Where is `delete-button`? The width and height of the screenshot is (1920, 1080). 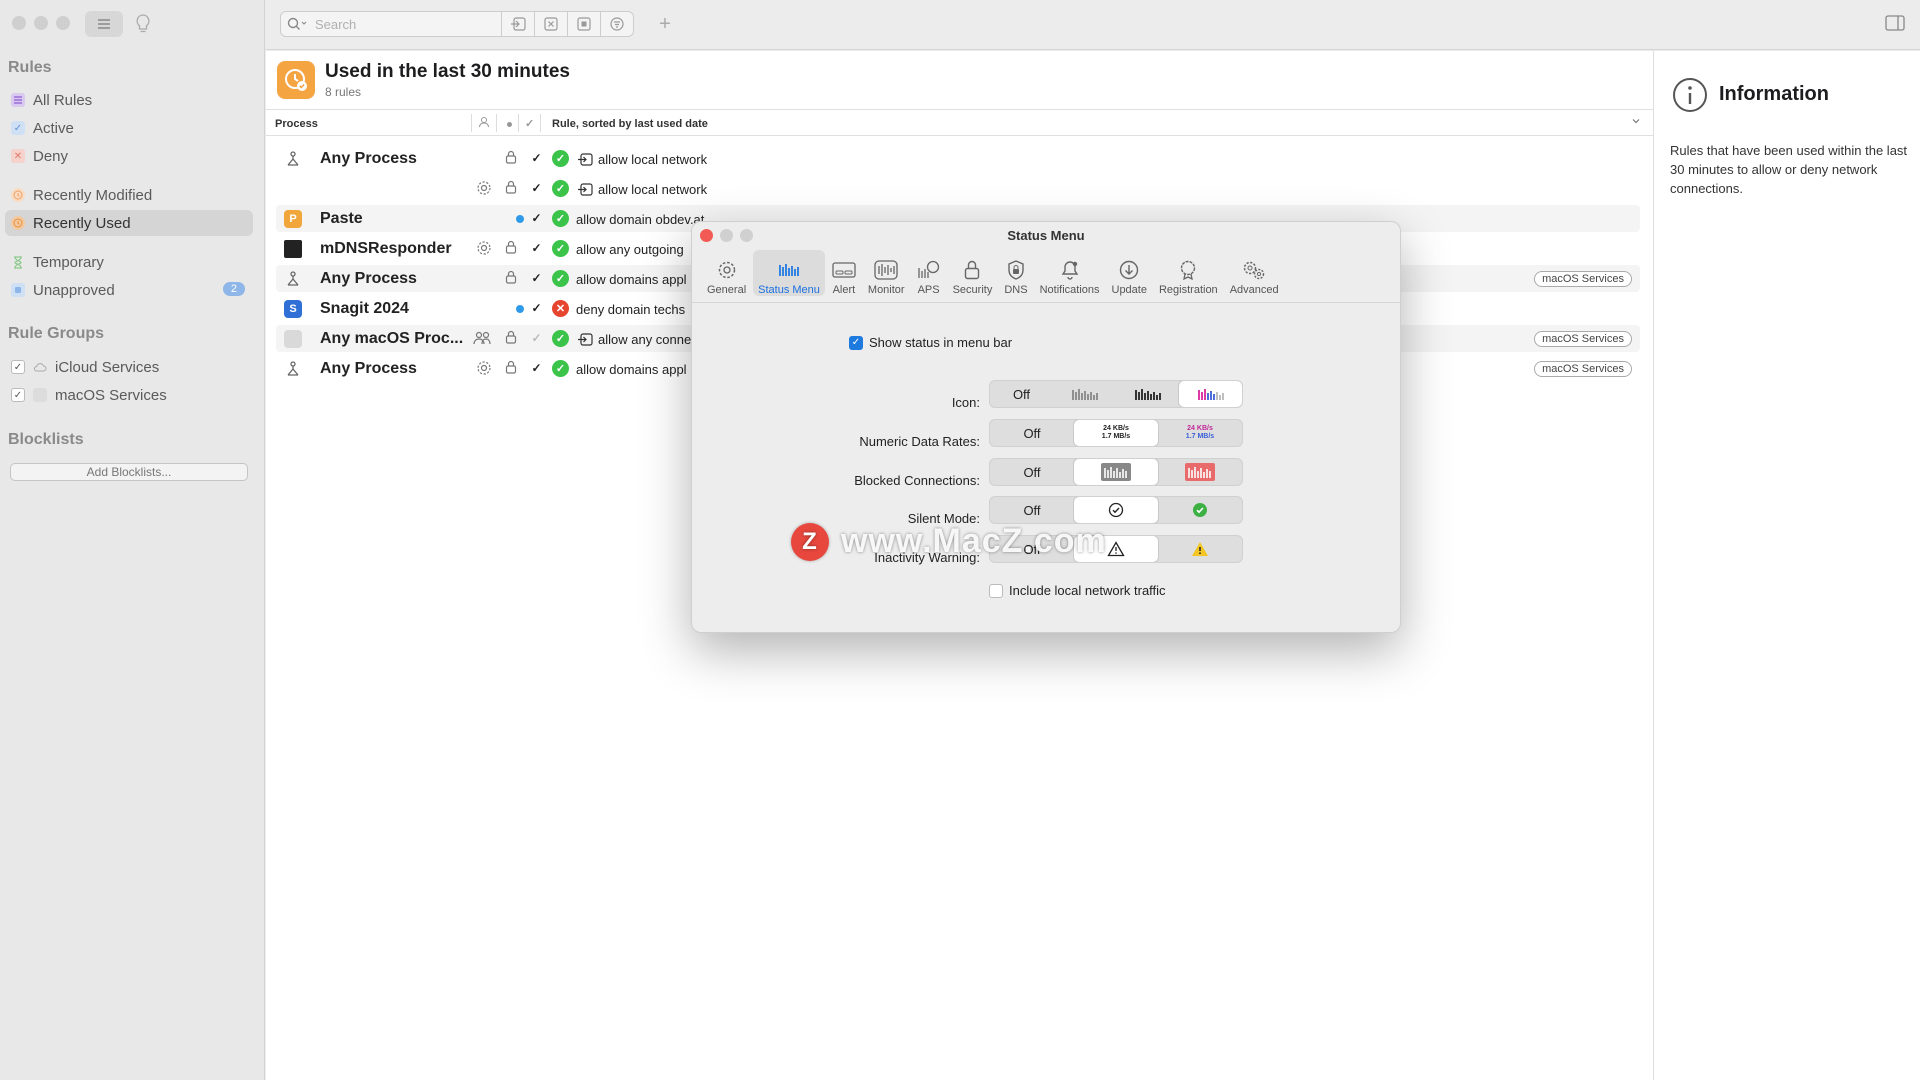 delete-button is located at coordinates (551, 24).